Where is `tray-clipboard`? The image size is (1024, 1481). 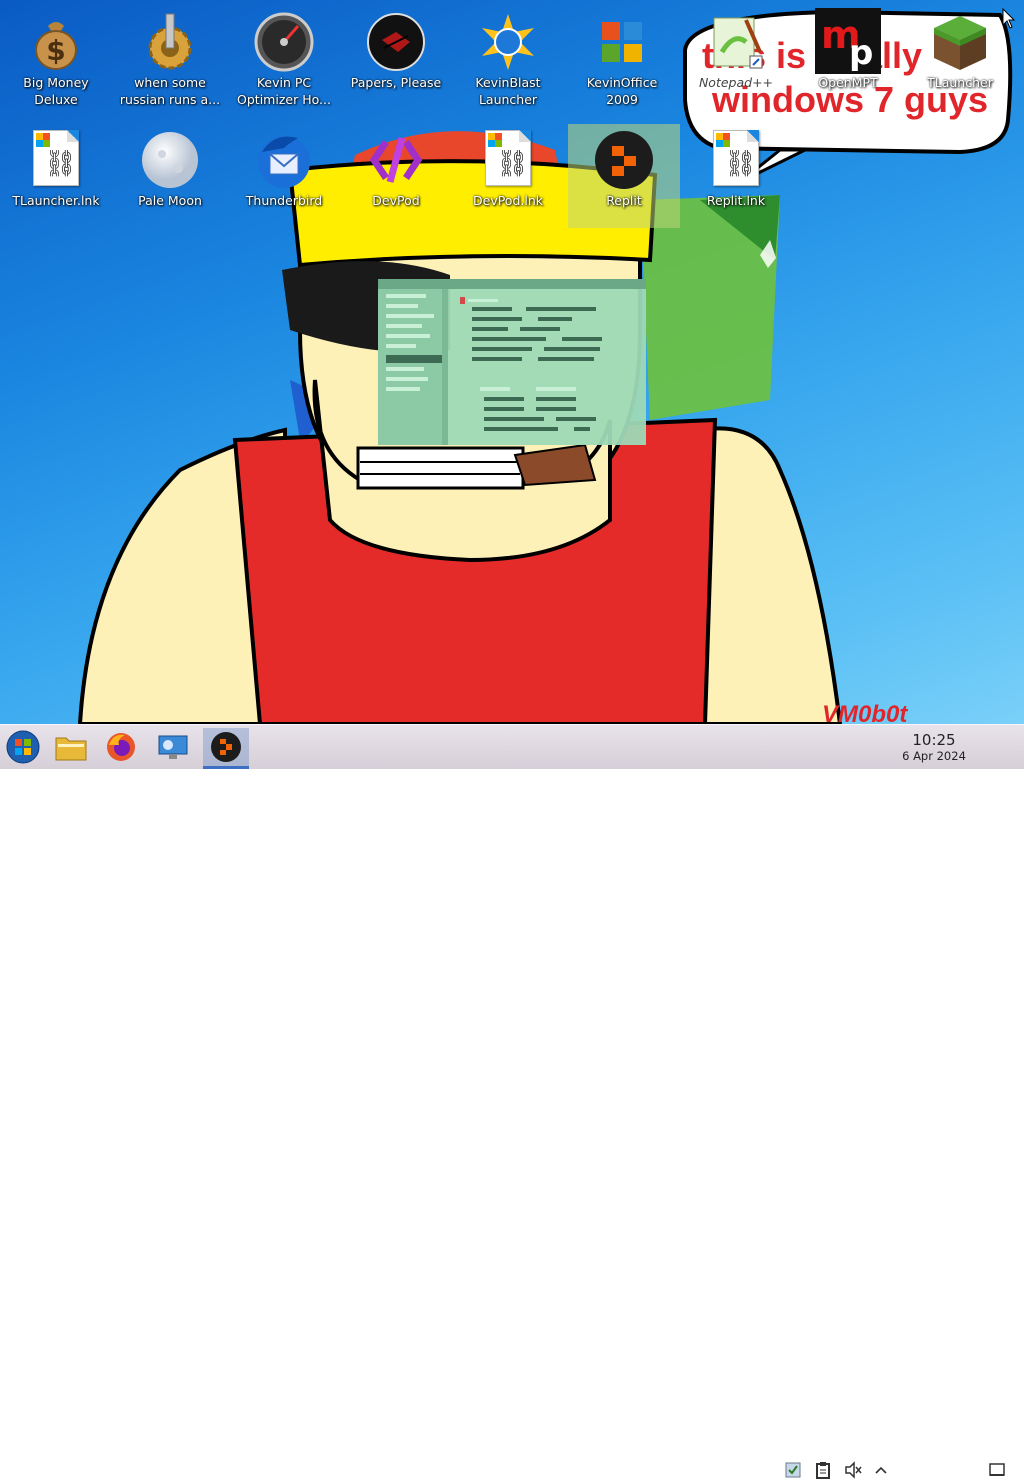 tray-clipboard is located at coordinates (823, 1470).